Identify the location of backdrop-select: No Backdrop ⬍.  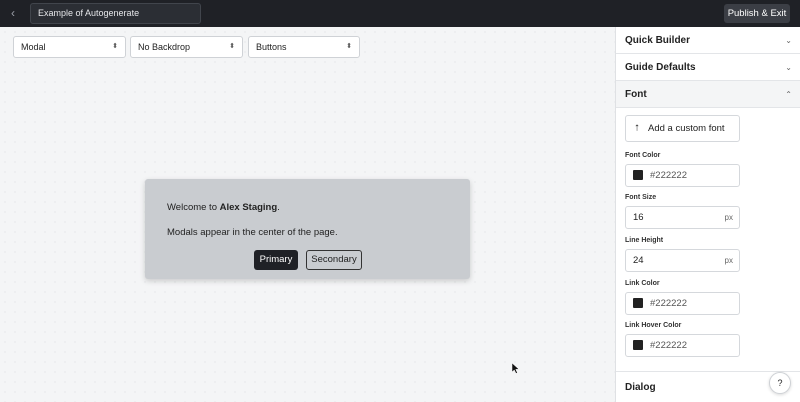
(186, 47).